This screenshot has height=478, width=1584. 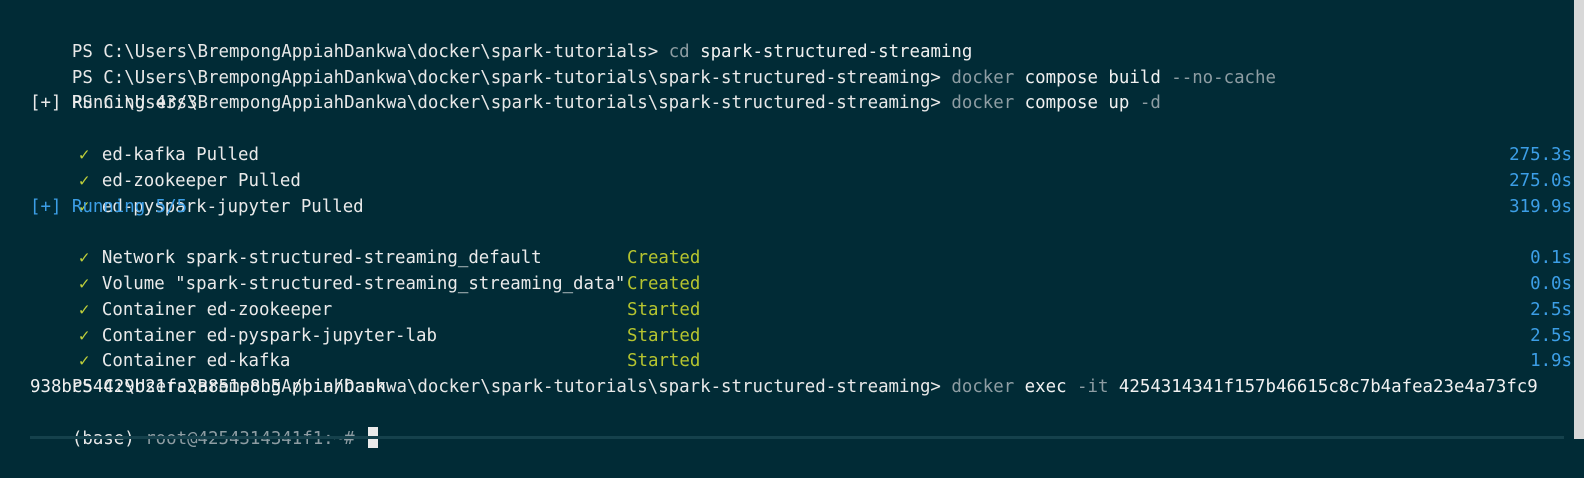 I want to click on scrollbar, so click(x=1579, y=219).